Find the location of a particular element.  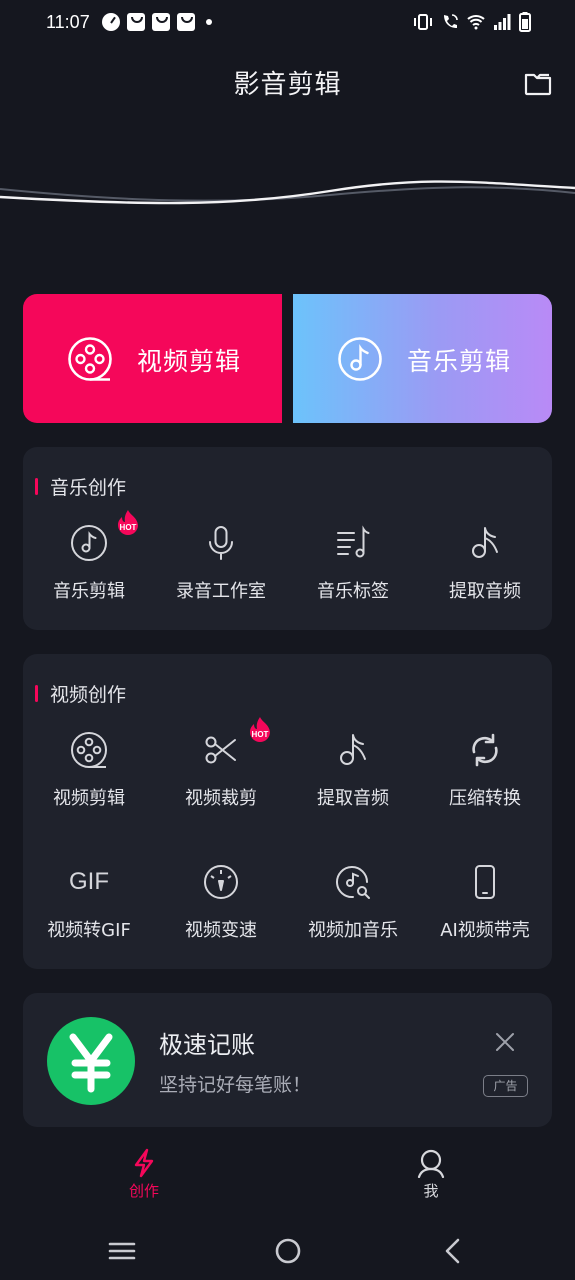

yen-icon is located at coordinates (91, 1063).